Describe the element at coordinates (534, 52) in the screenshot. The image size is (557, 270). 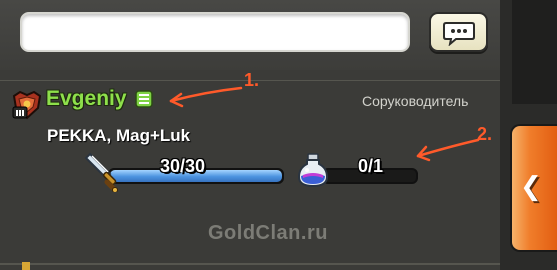
I see `side-panel-shadow` at that location.